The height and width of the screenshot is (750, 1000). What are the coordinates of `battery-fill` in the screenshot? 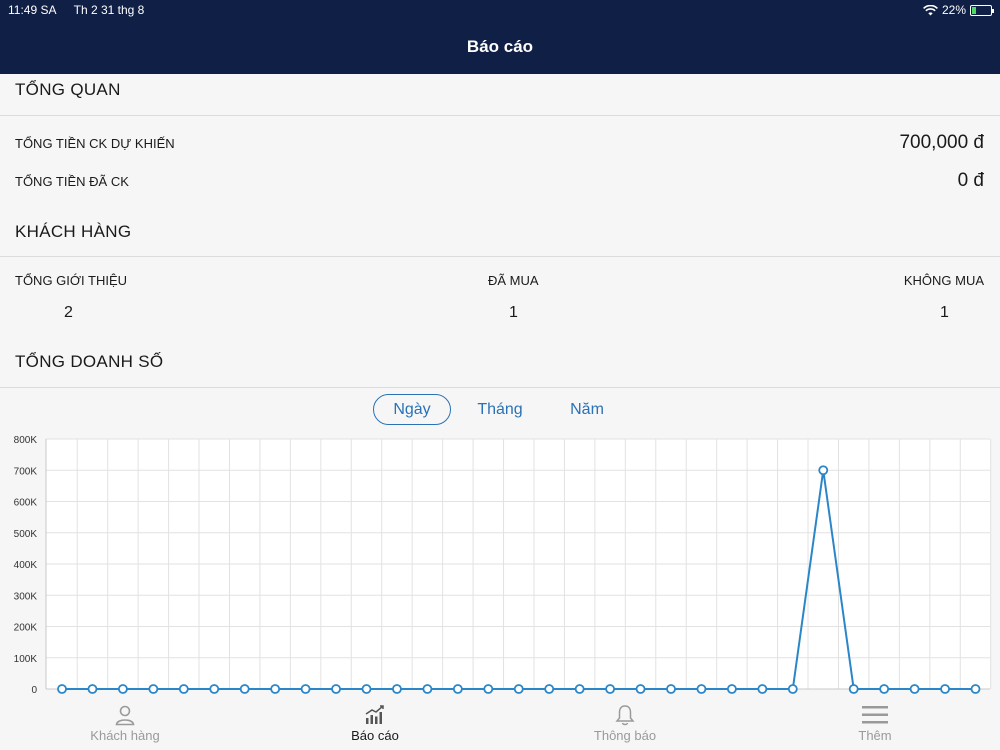 It's located at (974, 10).